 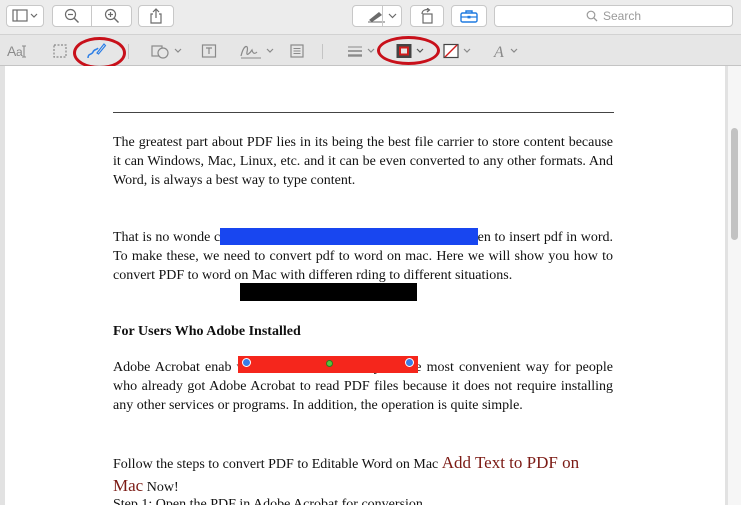 I want to click on resize-handle-right, so click(x=409, y=362).